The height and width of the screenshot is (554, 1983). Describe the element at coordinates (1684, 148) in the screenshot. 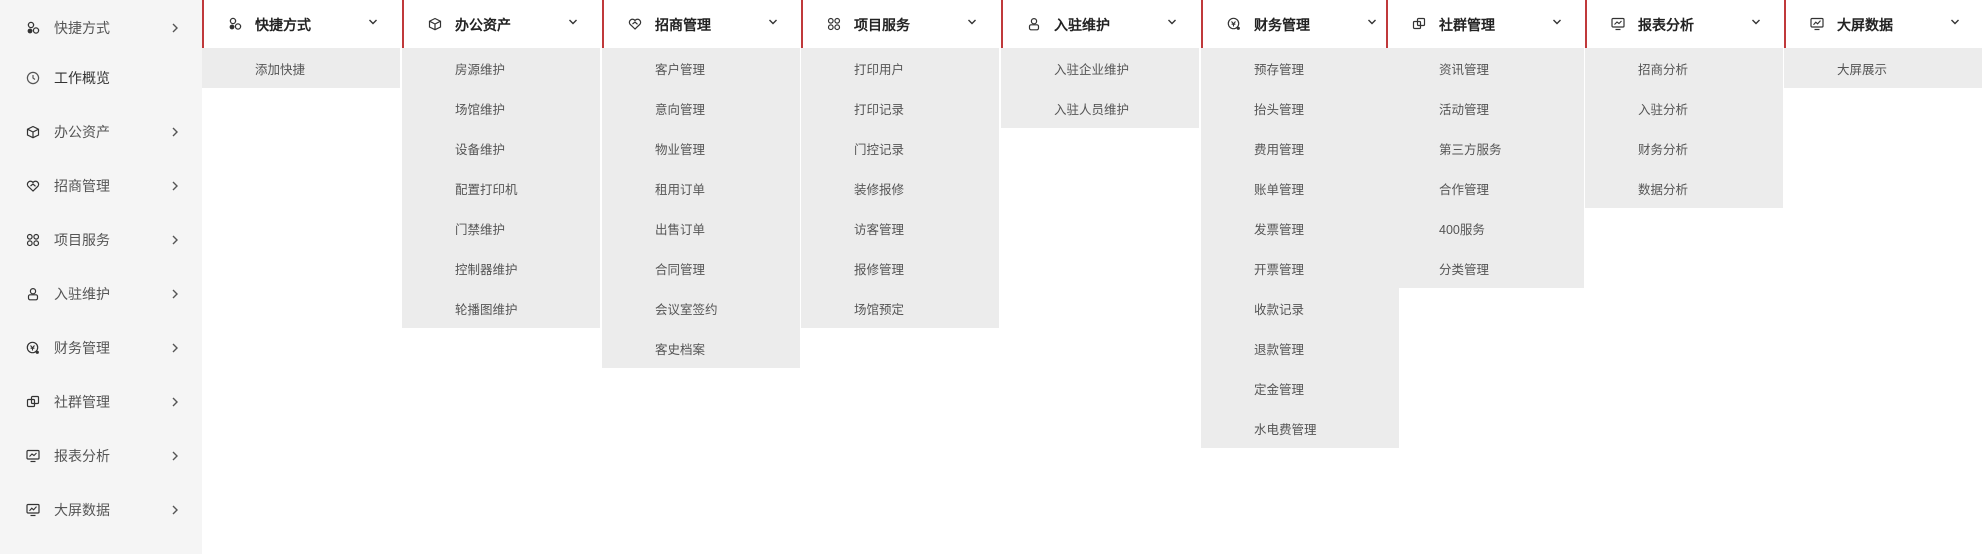

I see `menu-item: 财务分析` at that location.